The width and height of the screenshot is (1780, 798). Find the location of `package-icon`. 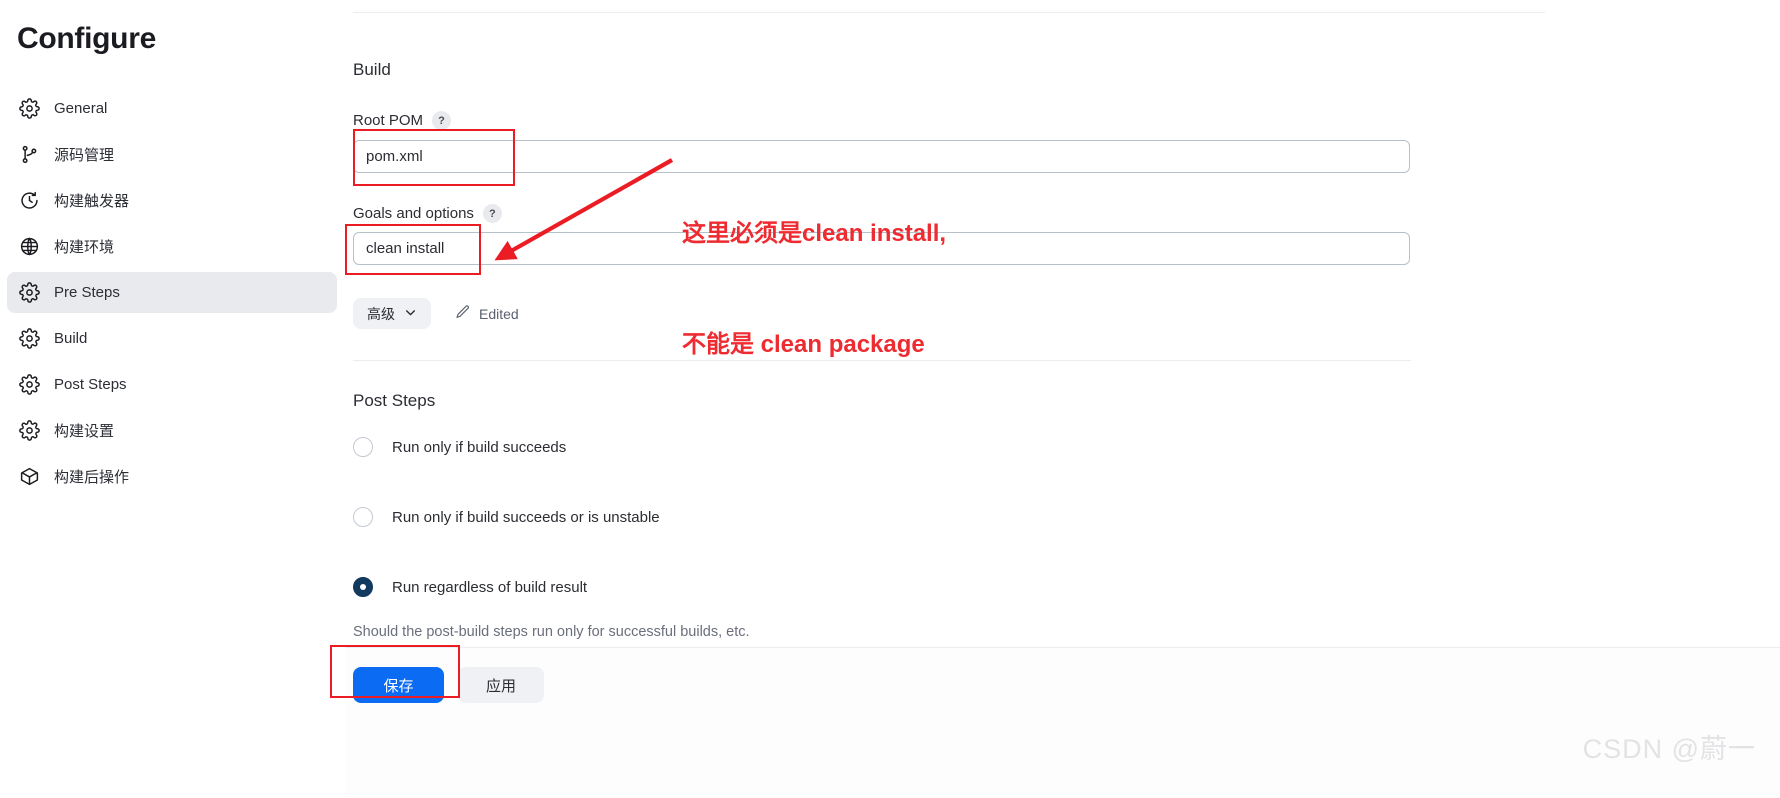

package-icon is located at coordinates (29, 477).